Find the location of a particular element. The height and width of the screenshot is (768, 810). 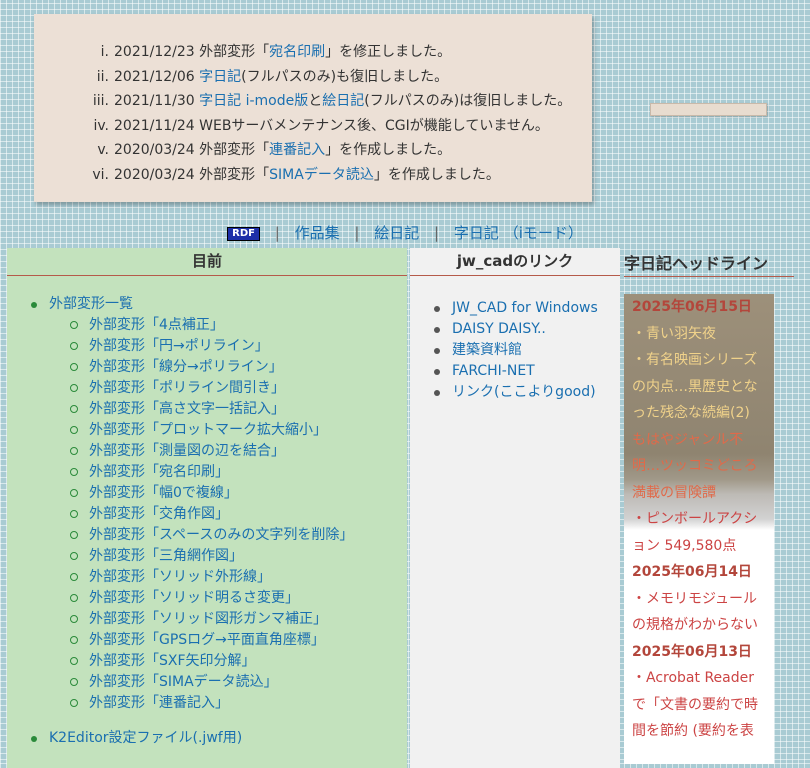

news-item: vi. 2020/03/24 外部変形「SIMAデータ読込」を作成しました。 is located at coordinates (308, 175).